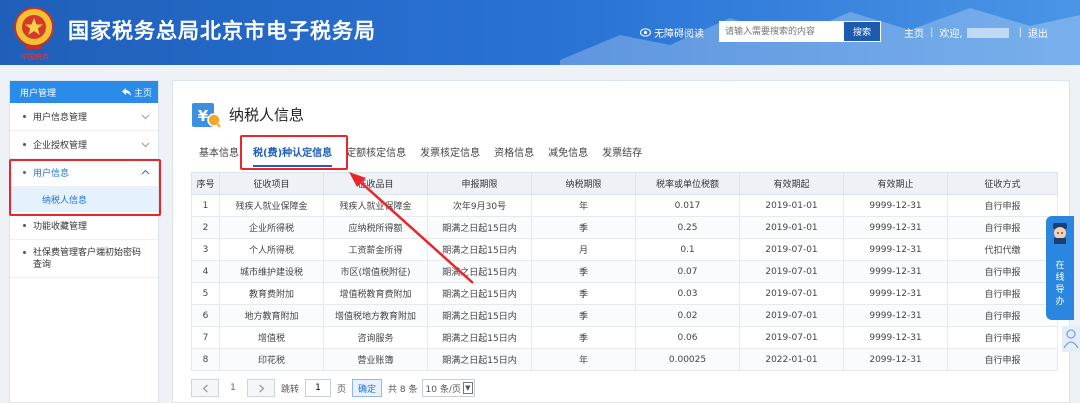 This screenshot has width=1080, height=403. I want to click on table-cell: 教育费附加, so click(271, 293).